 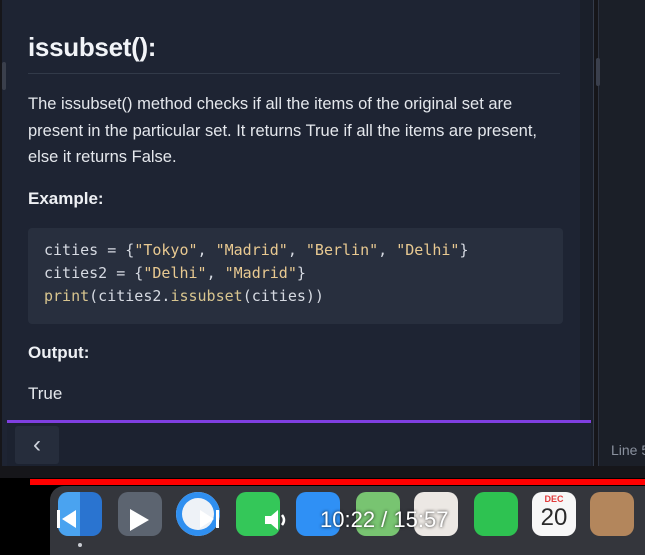 I want to click on contacts-icon, so click(x=612, y=514).